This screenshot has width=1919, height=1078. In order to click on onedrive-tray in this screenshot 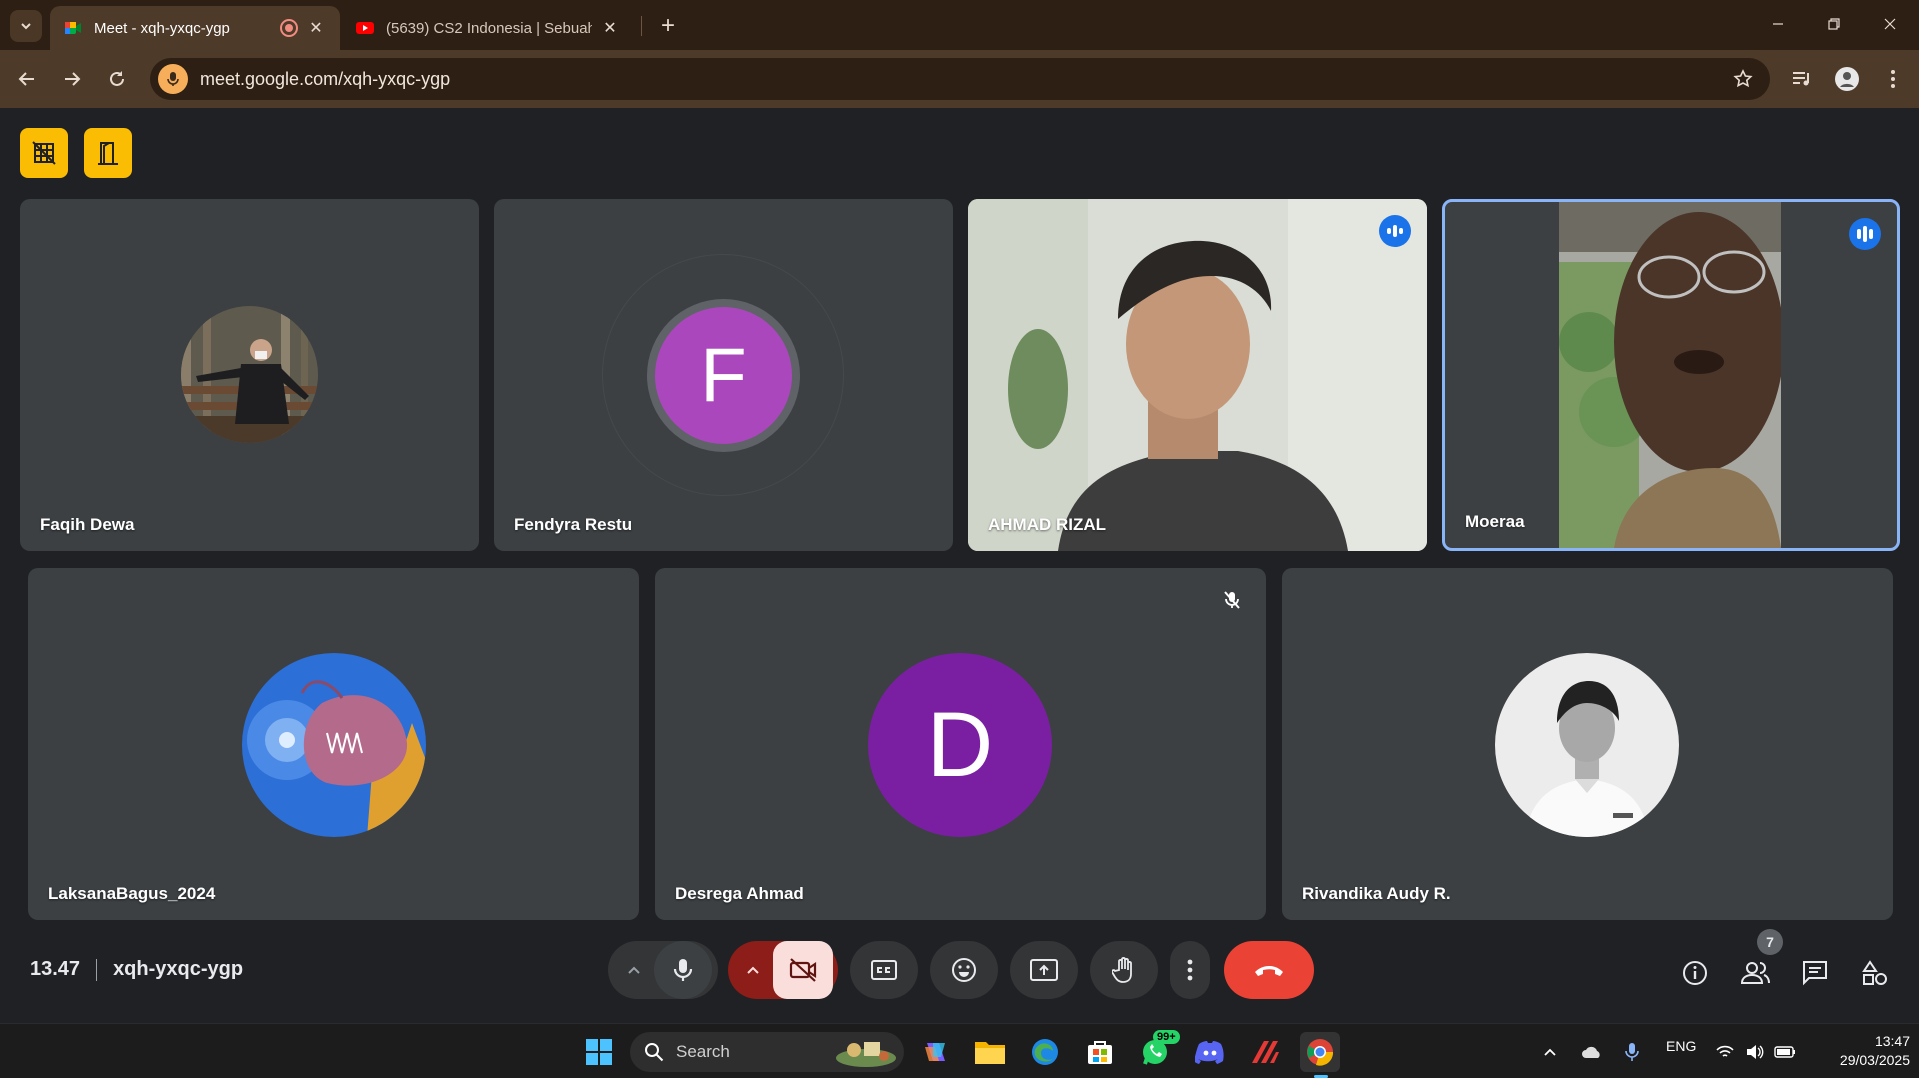, I will do `click(1592, 1052)`.